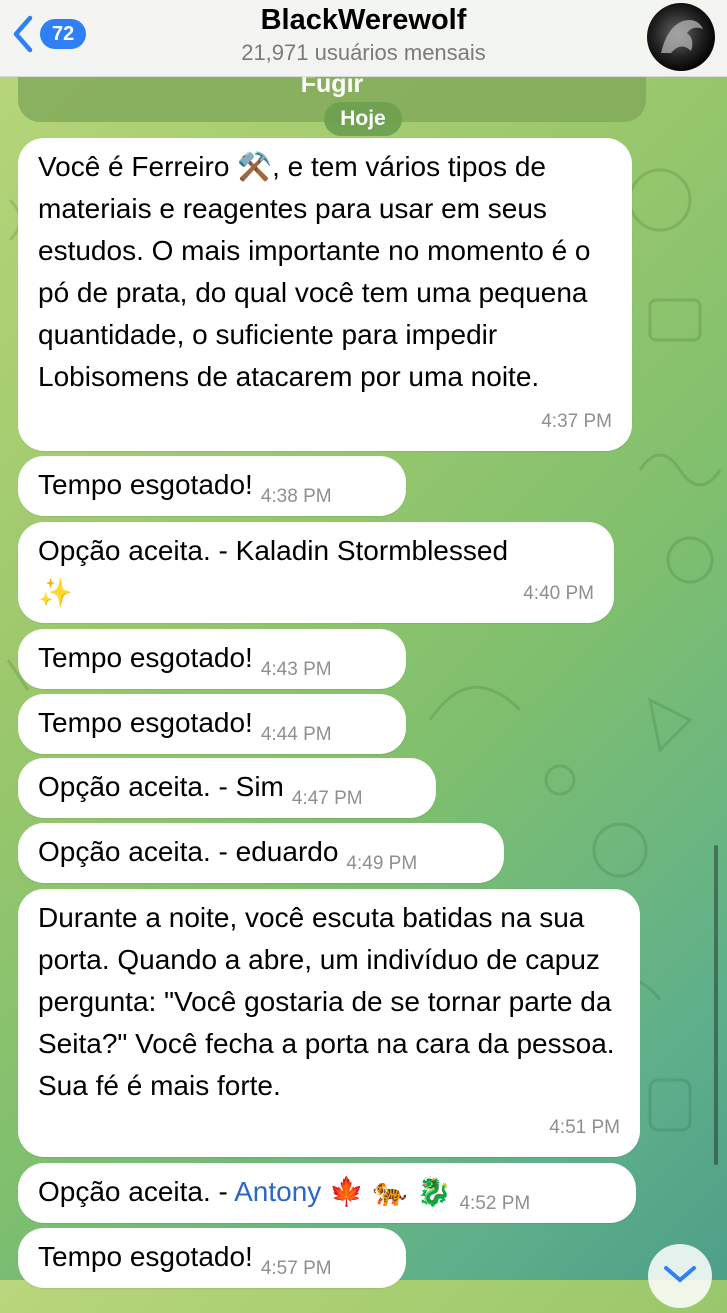 The image size is (727, 1313). What do you see at coordinates (363, 119) in the screenshot?
I see `date-separator: Hoje` at bounding box center [363, 119].